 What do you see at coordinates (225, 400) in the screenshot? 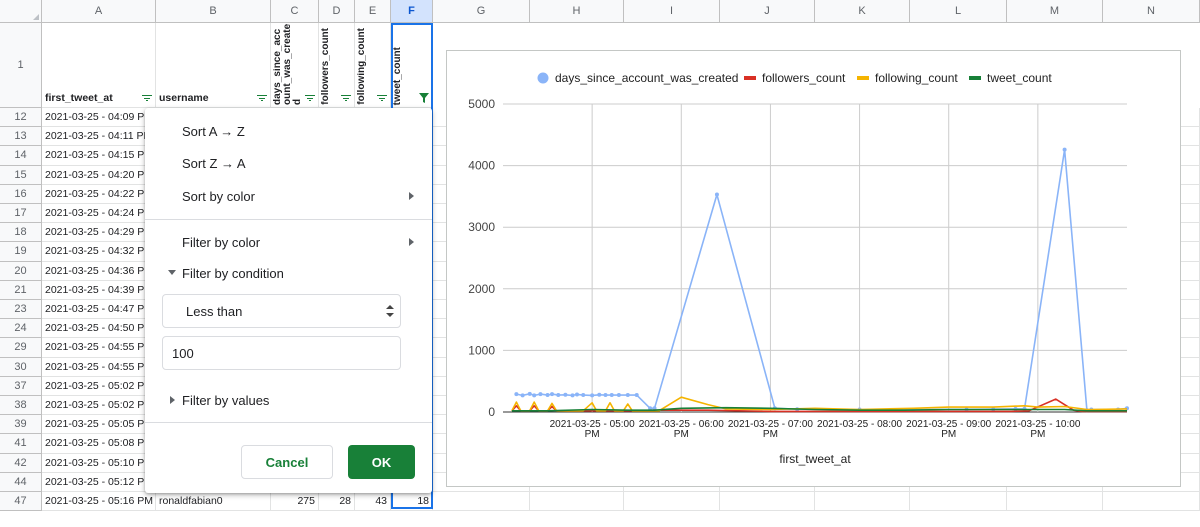
I see `filter-by-values-item: Filter by values` at bounding box center [225, 400].